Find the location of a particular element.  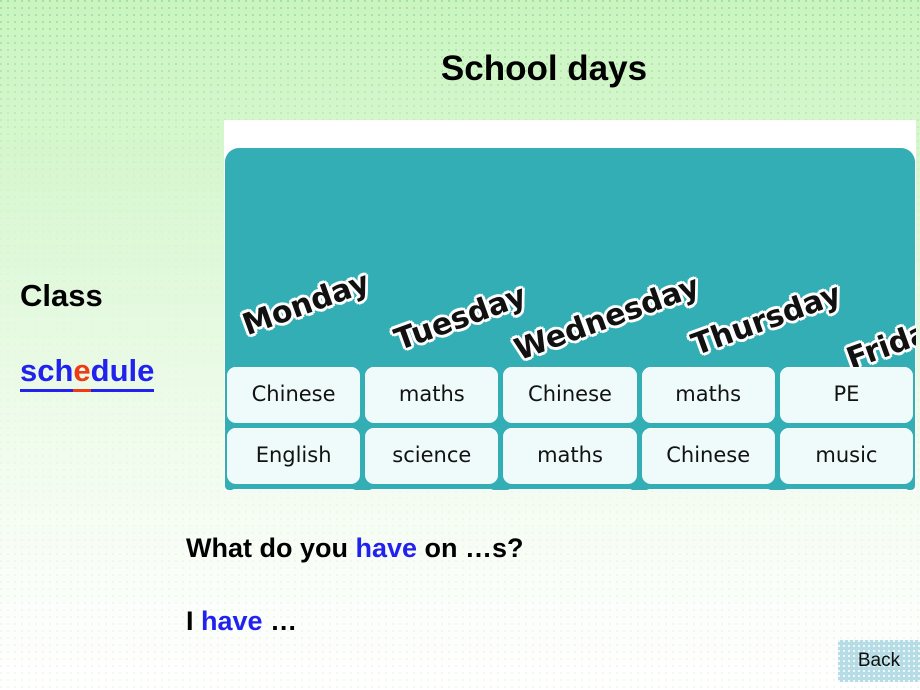

schedule-link: schedule is located at coordinates (87, 373).